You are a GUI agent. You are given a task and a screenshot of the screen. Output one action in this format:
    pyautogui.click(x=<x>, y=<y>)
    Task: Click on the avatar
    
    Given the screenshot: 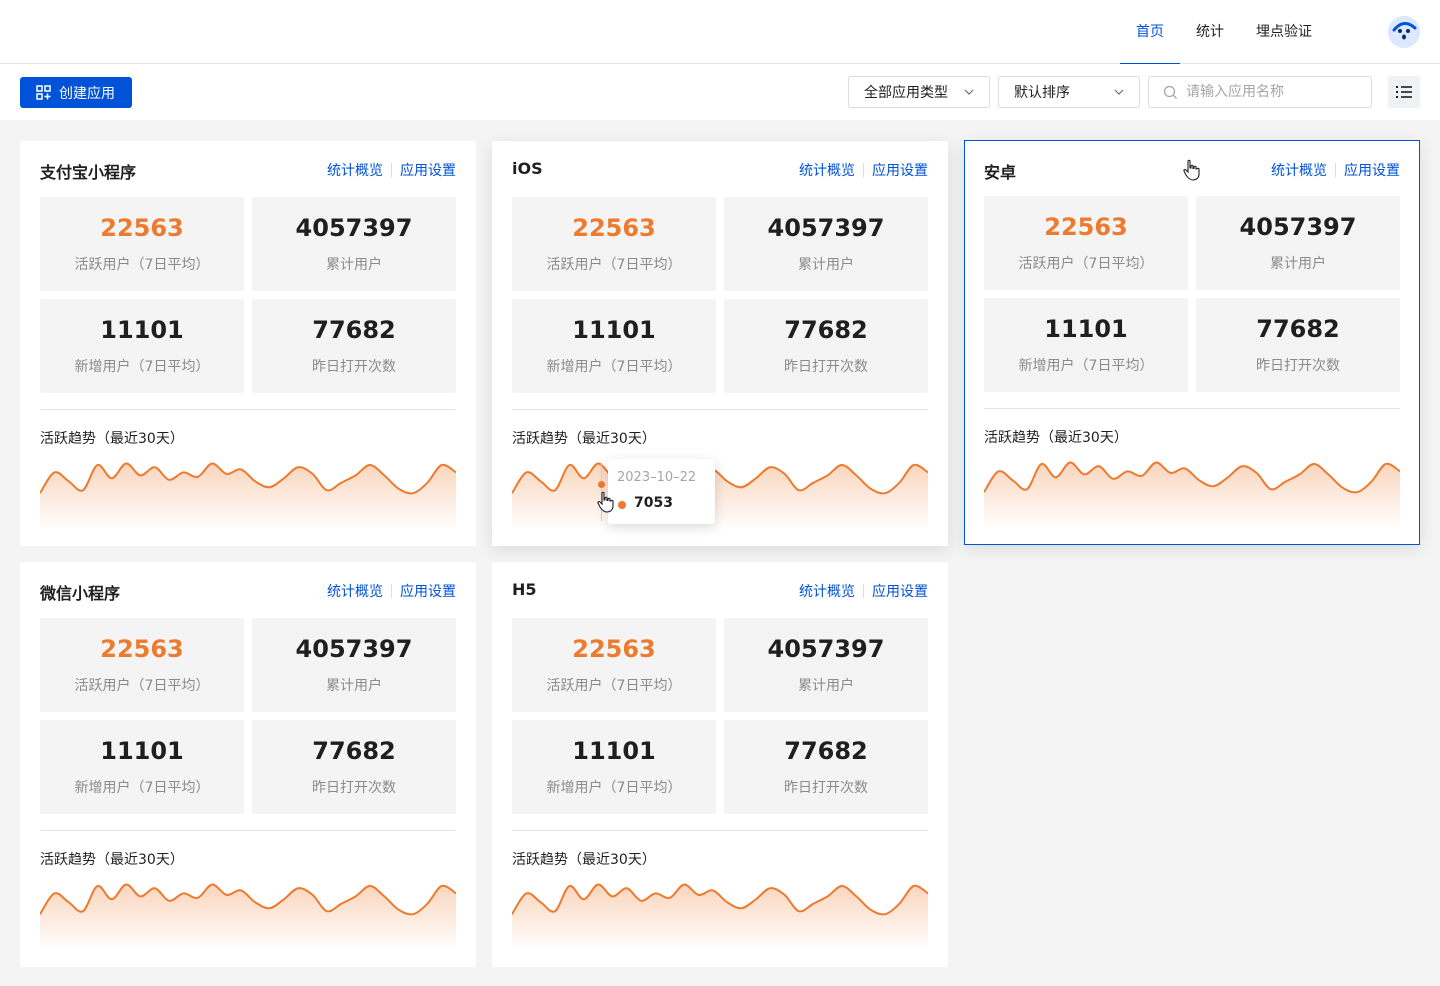 What is the action you would take?
    pyautogui.click(x=1404, y=32)
    